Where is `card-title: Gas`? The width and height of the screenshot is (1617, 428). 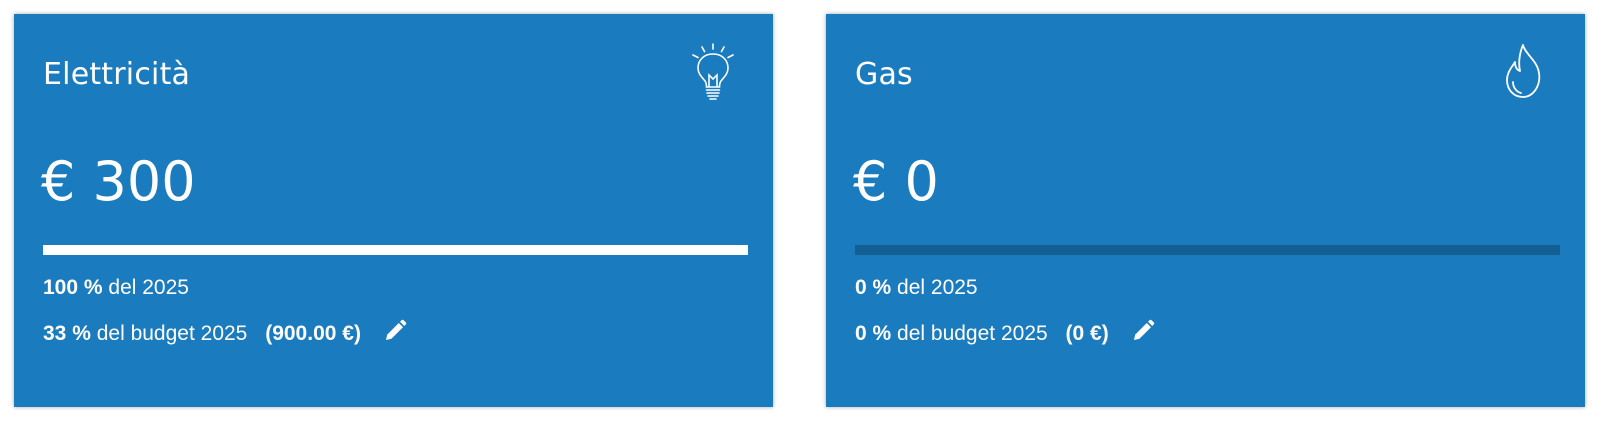 card-title: Gas is located at coordinates (884, 74).